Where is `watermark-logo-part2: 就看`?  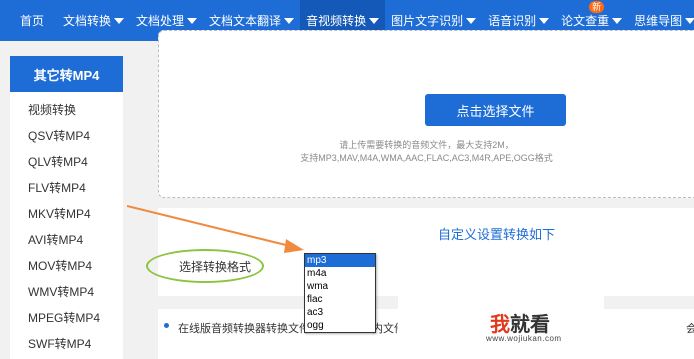
watermark-logo-part2: 就看 is located at coordinates (530, 325).